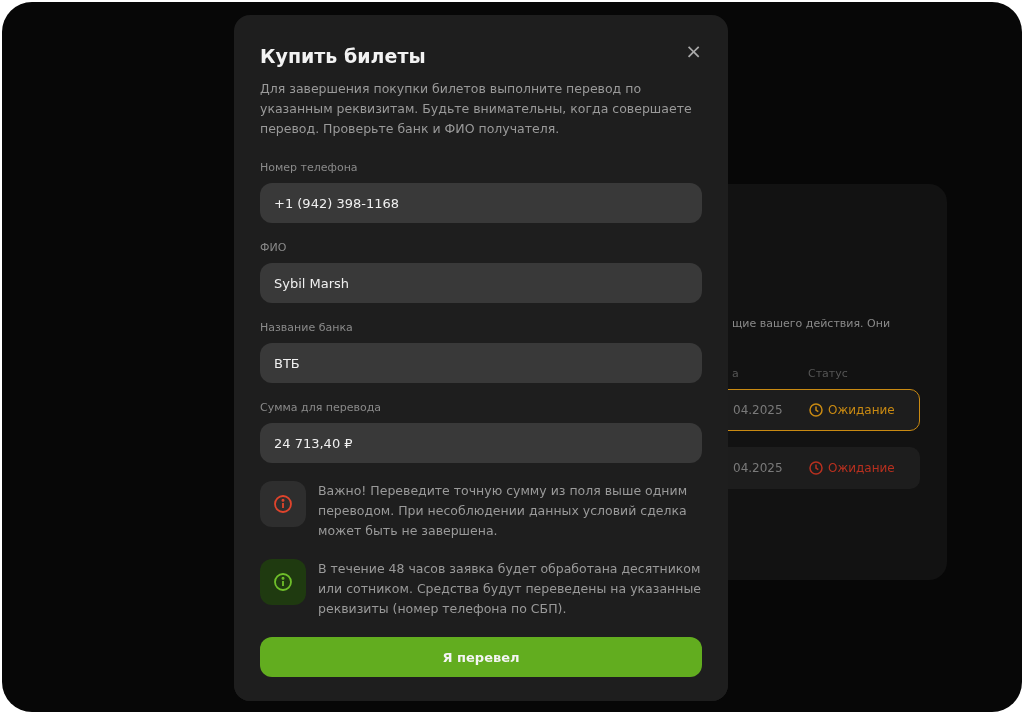 Image resolution: width=1024 pixels, height=714 pixels. I want to click on modal-title: Купить билеты, so click(343, 56).